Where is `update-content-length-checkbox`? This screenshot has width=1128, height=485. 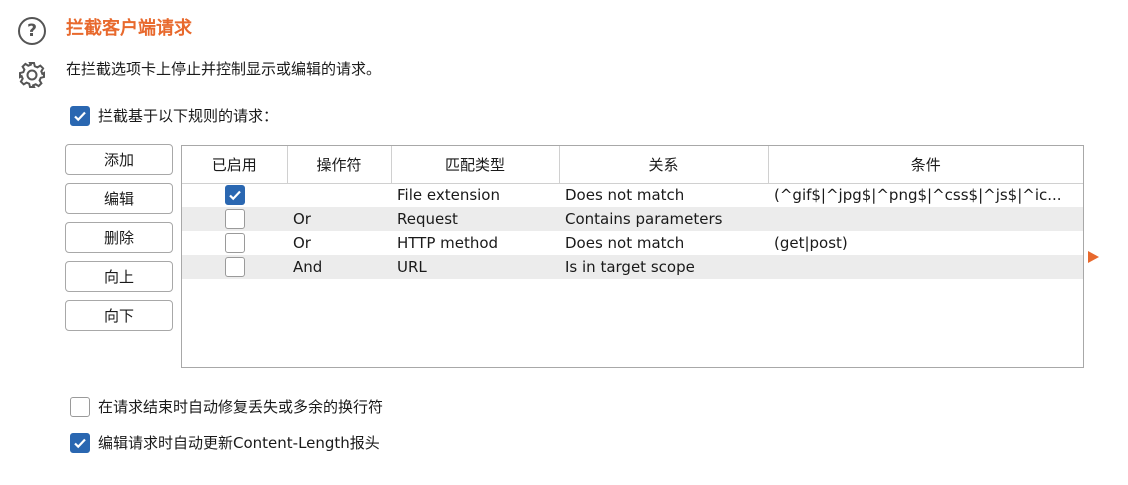
update-content-length-checkbox is located at coordinates (80, 442).